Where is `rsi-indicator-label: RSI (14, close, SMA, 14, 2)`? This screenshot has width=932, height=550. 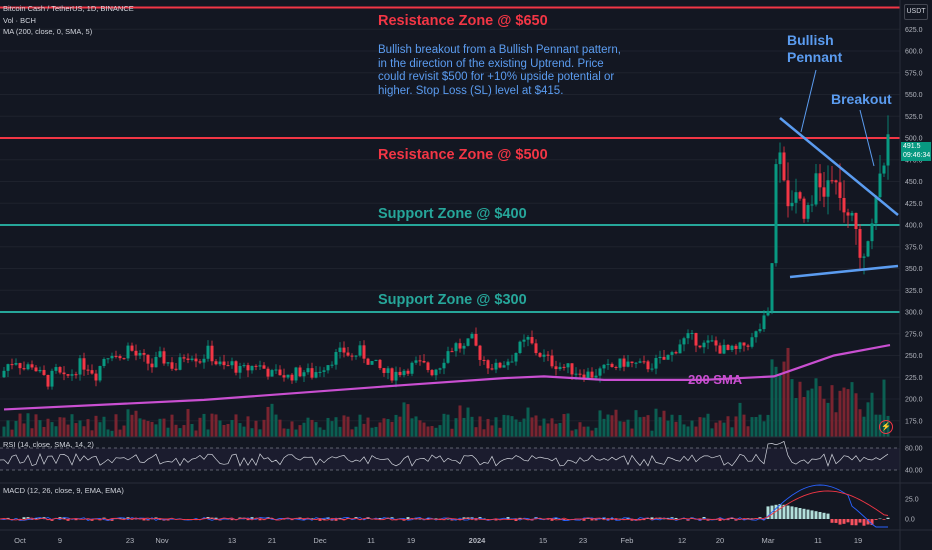 rsi-indicator-label: RSI (14, close, SMA, 14, 2) is located at coordinates (48, 444).